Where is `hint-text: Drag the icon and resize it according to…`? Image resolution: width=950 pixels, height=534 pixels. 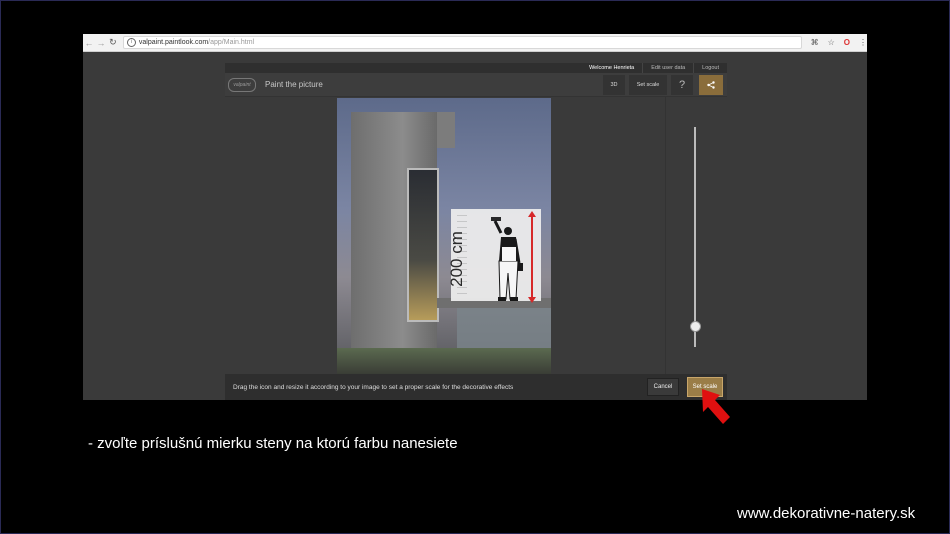 hint-text: Drag the icon and resize it according to… is located at coordinates (373, 387).